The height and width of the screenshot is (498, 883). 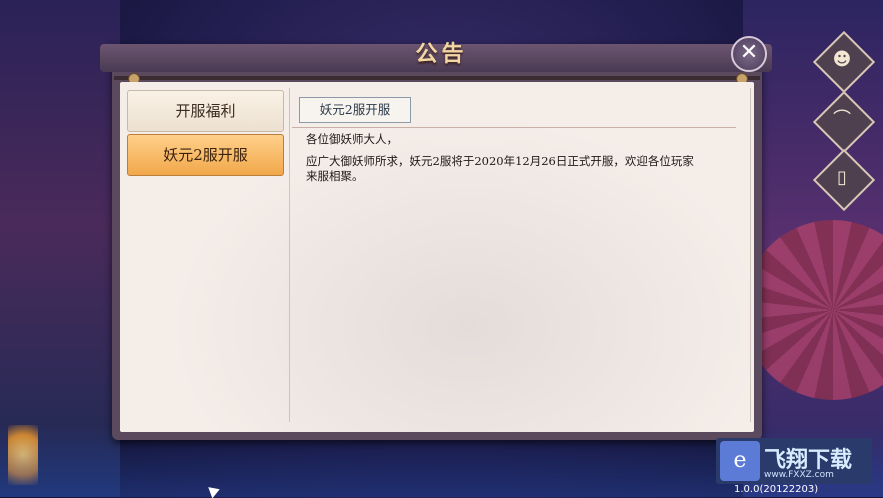 What do you see at coordinates (799, 475) in the screenshot?
I see `watermark-url: www.FXXZ.com` at bounding box center [799, 475].